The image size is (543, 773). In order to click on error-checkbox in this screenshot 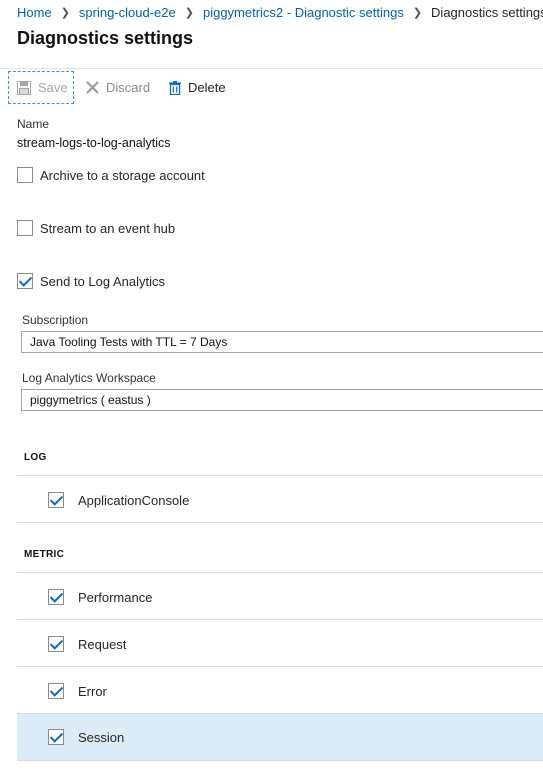, I will do `click(56, 691)`.